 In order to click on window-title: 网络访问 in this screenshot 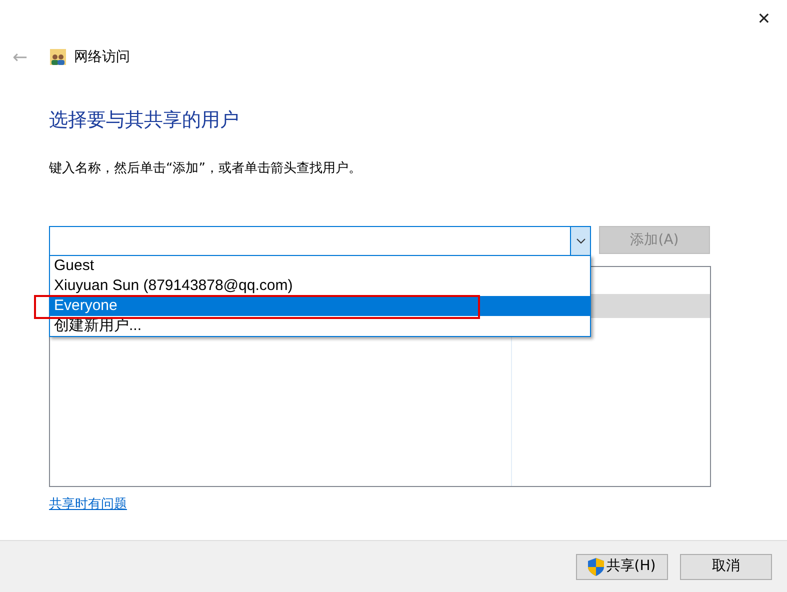, I will do `click(102, 57)`.